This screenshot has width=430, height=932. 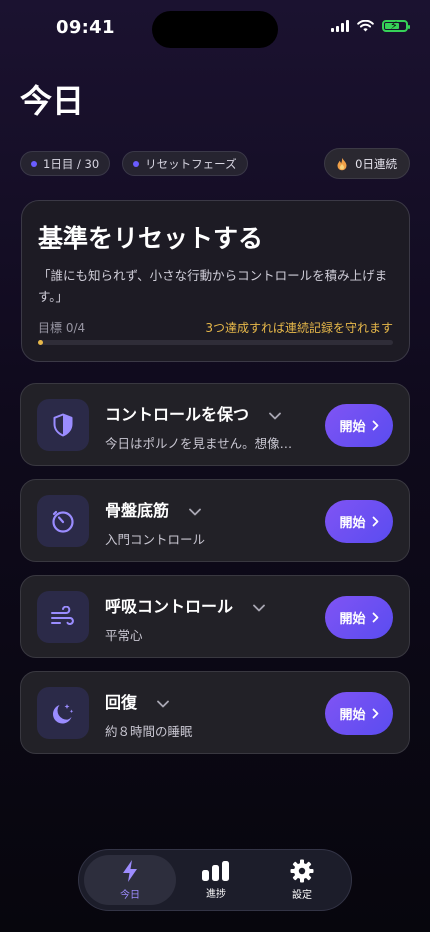 What do you see at coordinates (177, 414) in the screenshot?
I see `task-title-text: コントロールを保つ` at bounding box center [177, 414].